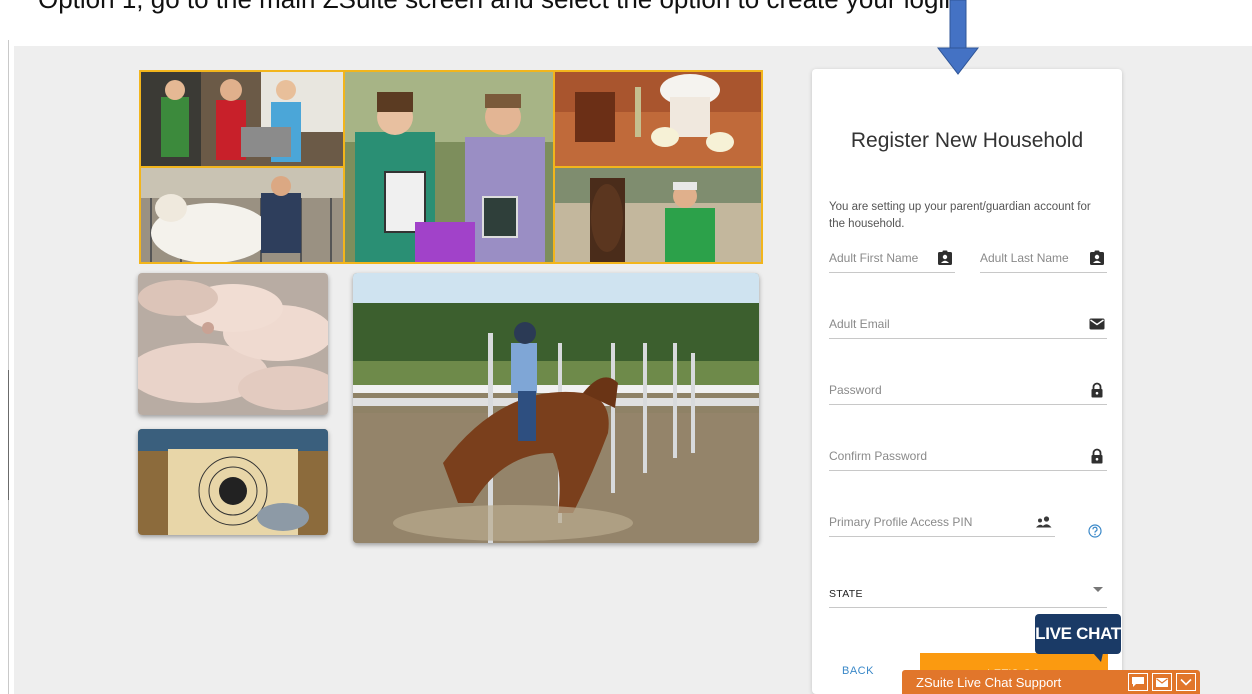 This screenshot has width=1252, height=694. Describe the element at coordinates (858, 671) in the screenshot. I see `back-button: BACK` at that location.